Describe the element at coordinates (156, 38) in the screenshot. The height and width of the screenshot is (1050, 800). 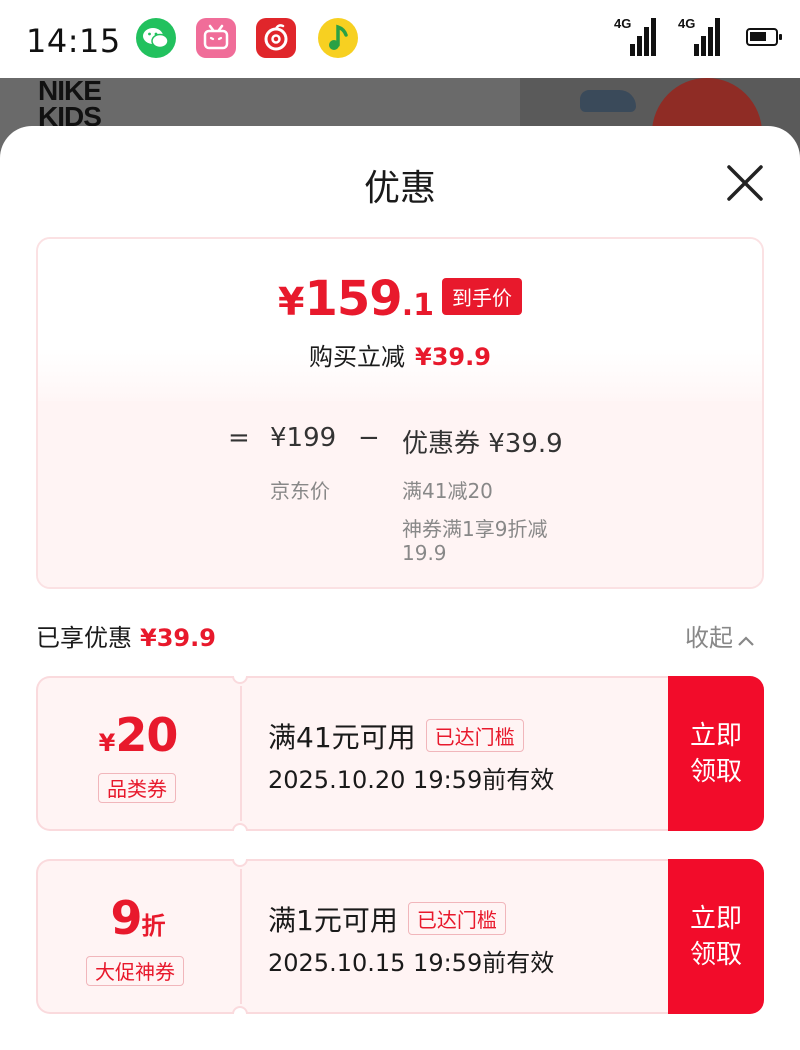
I see `wechat-icon` at that location.